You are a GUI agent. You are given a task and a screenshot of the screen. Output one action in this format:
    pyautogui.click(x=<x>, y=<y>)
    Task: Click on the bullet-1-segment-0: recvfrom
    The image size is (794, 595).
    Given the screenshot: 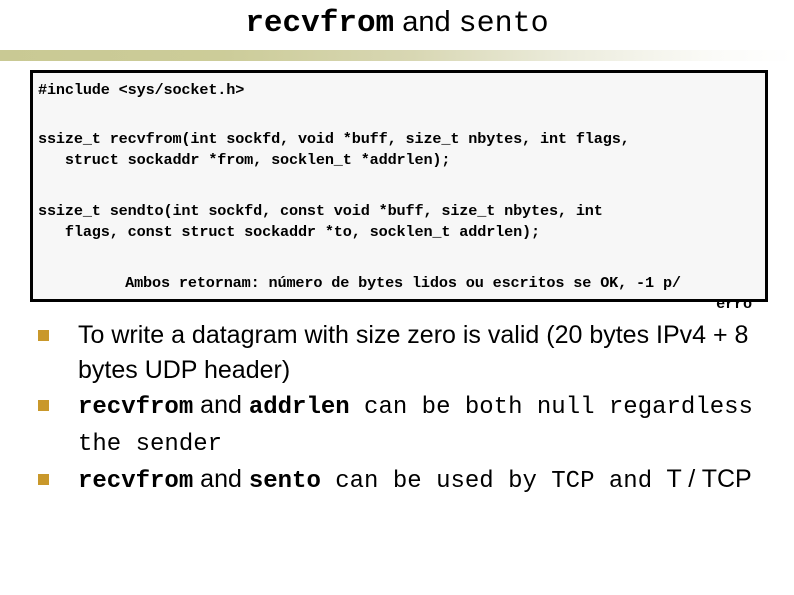 What is the action you would take?
    pyautogui.click(x=136, y=407)
    